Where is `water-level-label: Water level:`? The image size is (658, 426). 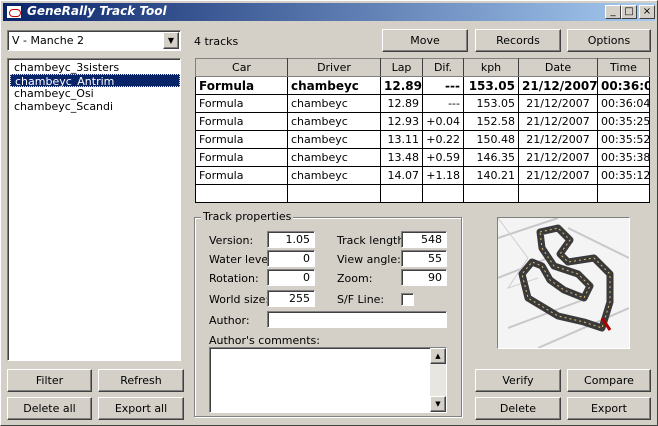 water-level-label: Water level: is located at coordinates (242, 259).